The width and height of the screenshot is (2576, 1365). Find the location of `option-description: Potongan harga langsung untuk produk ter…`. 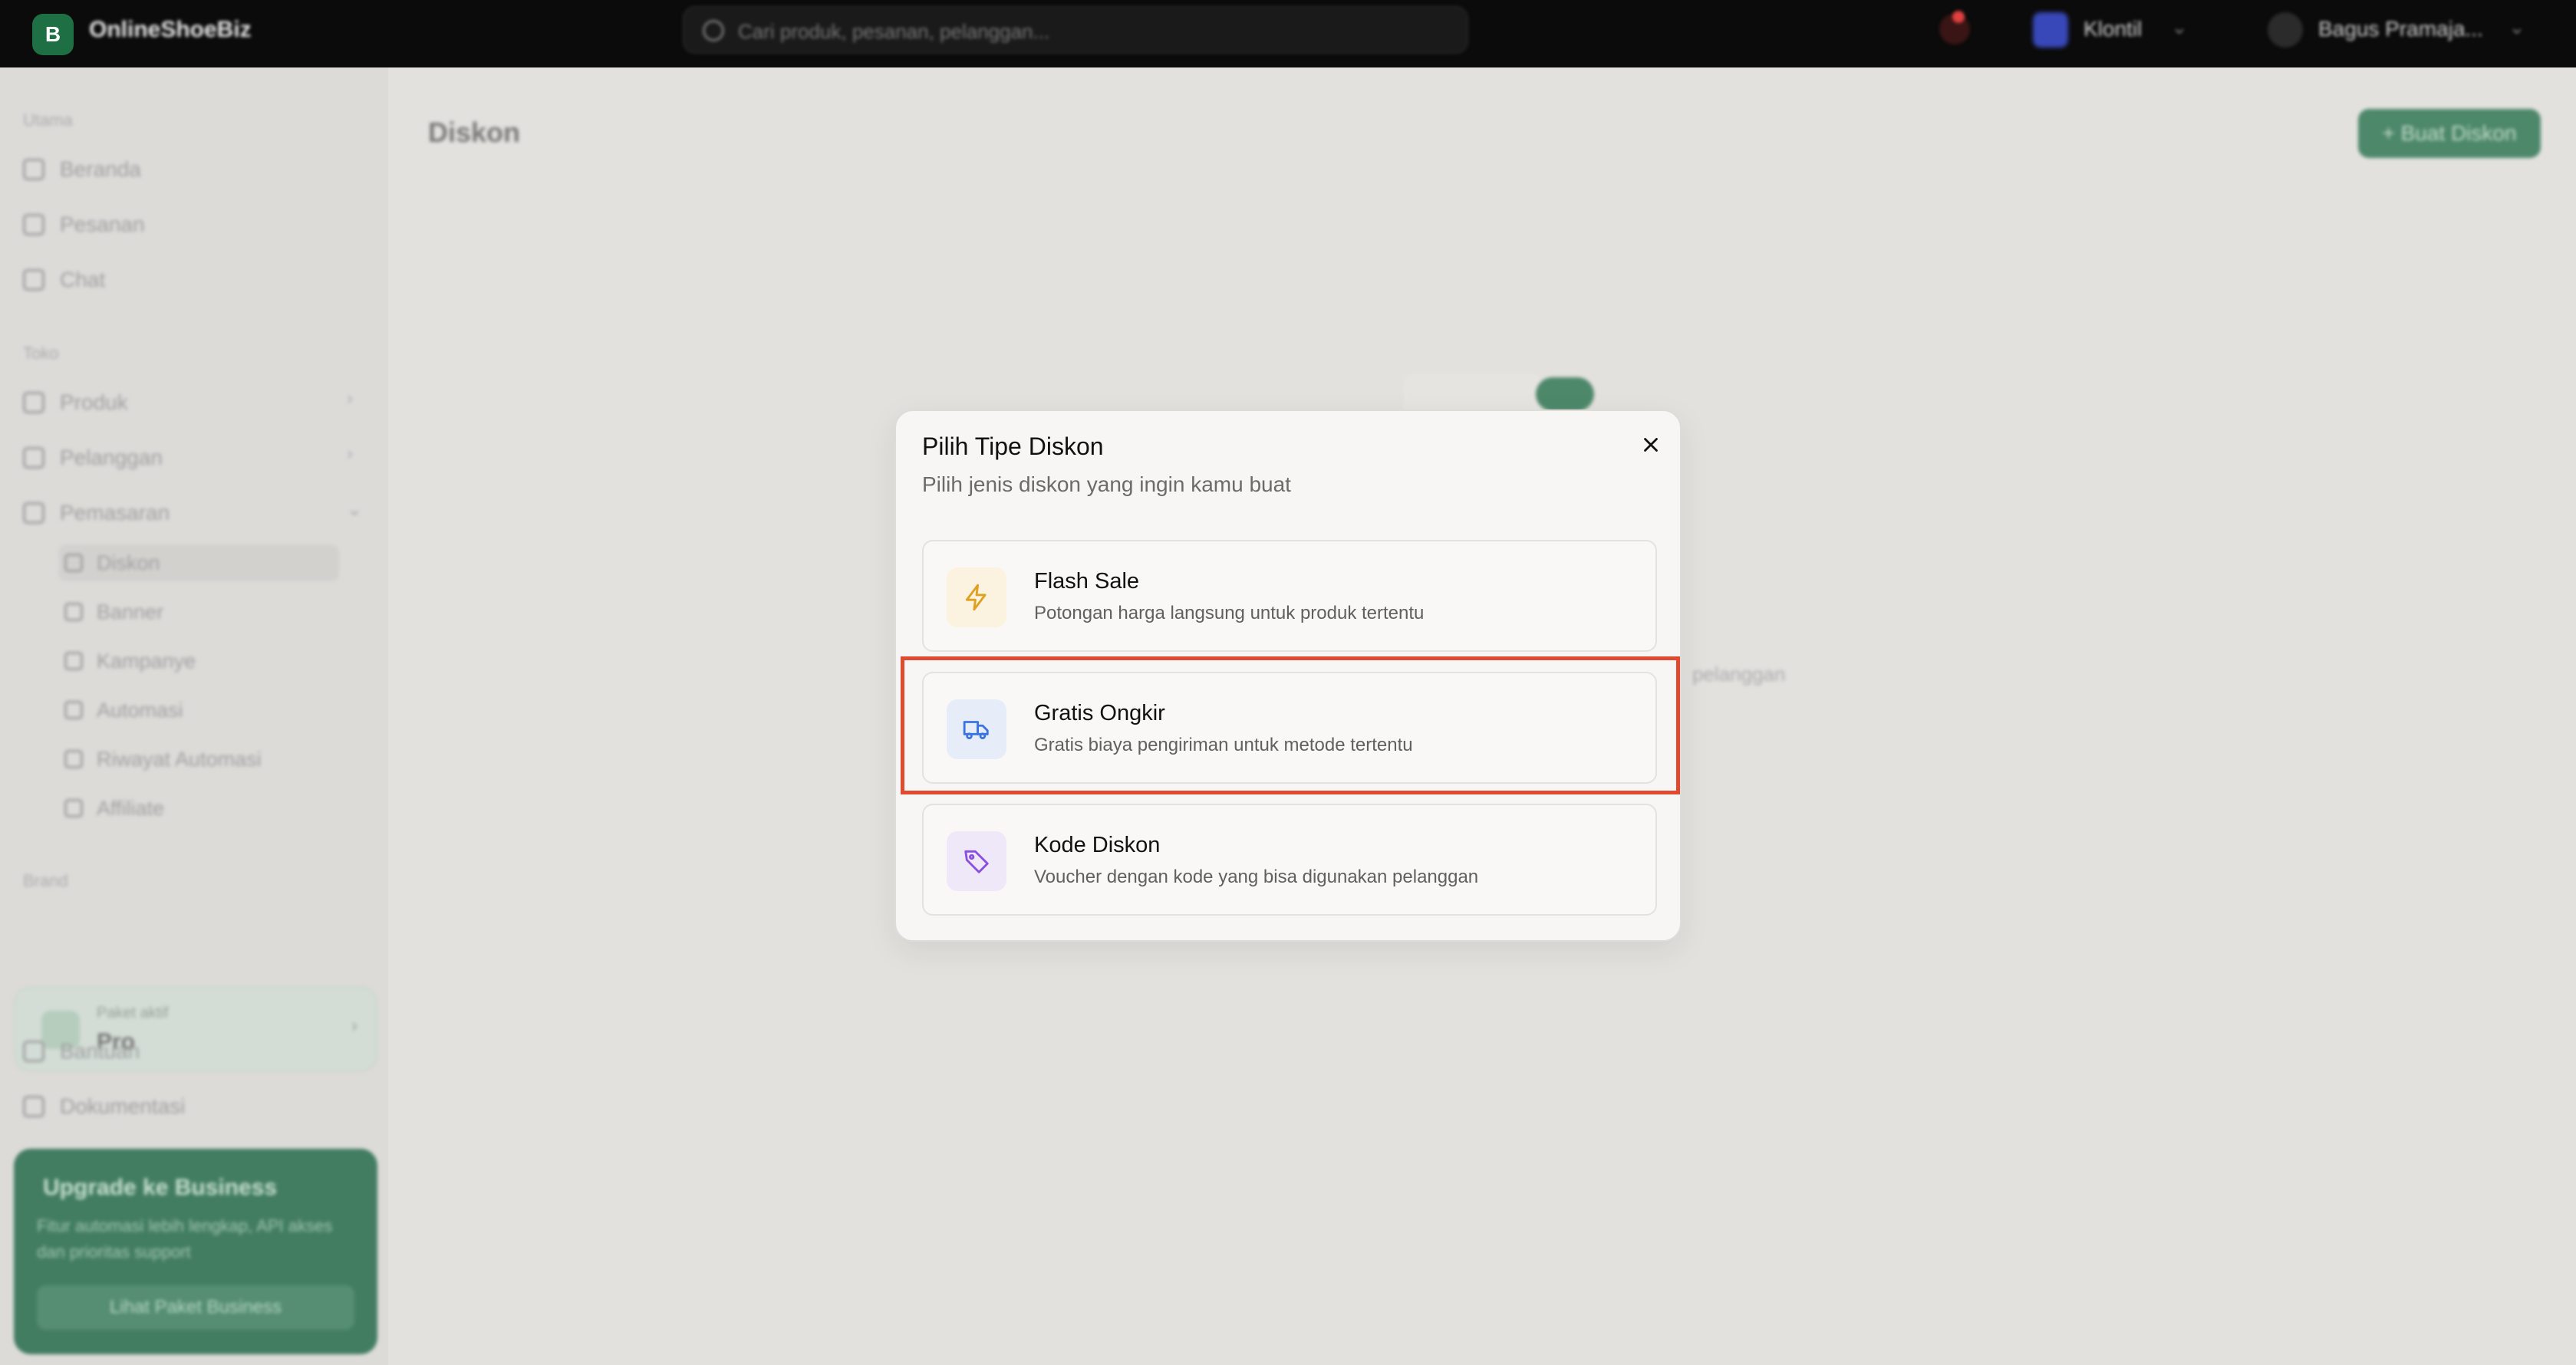

option-description: Potongan harga langsung untuk produk ter… is located at coordinates (1229, 613).